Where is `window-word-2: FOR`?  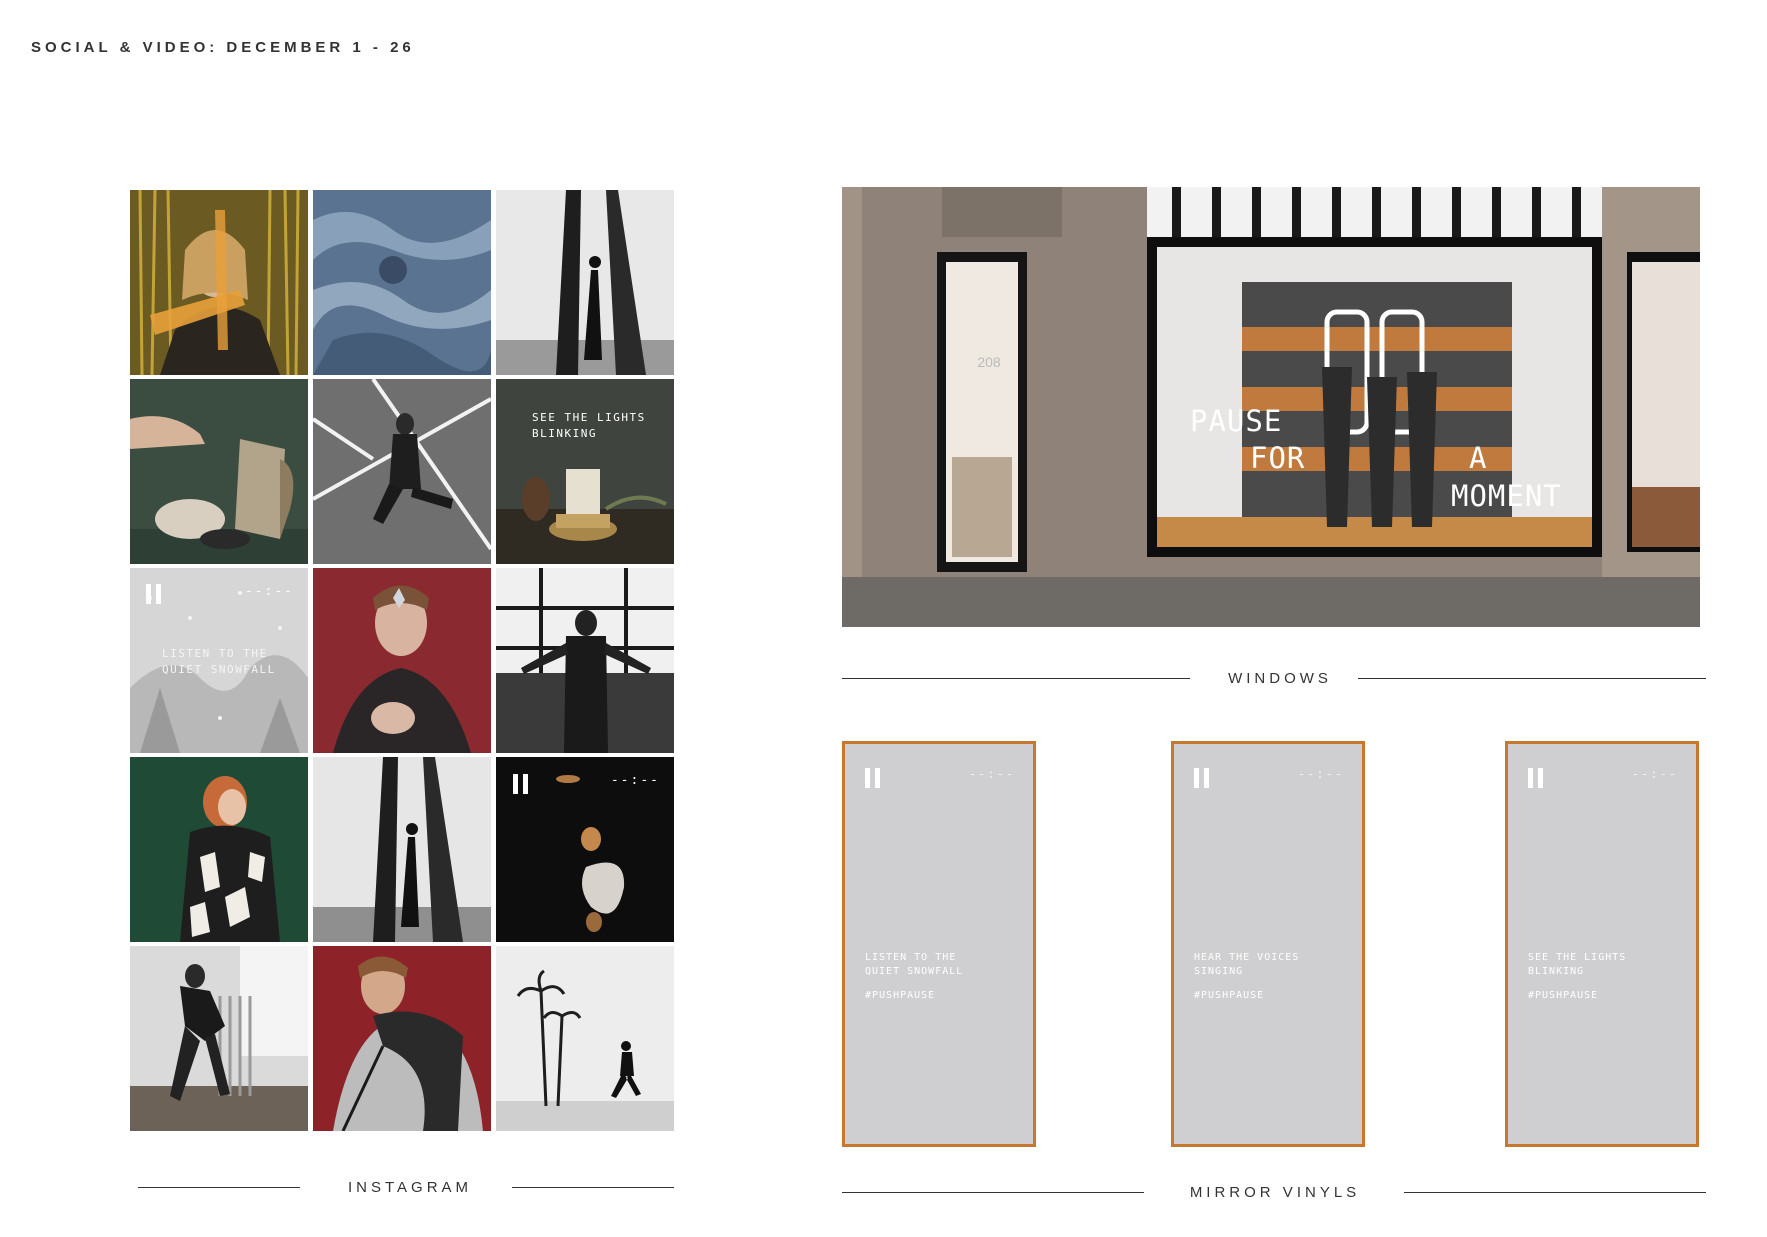
window-word-2: FOR is located at coordinates (1278, 458).